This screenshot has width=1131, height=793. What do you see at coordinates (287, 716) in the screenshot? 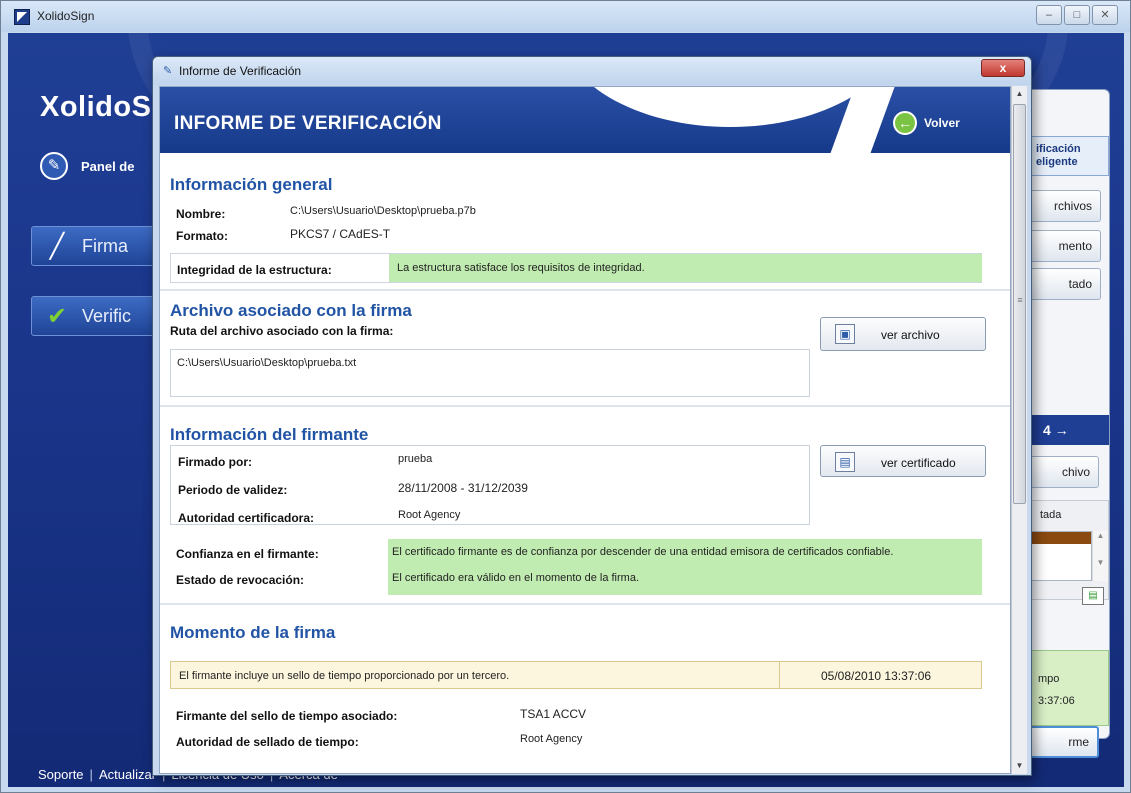
I see `tsa-label: Firmante del sello de tiempo asociado:` at bounding box center [287, 716].